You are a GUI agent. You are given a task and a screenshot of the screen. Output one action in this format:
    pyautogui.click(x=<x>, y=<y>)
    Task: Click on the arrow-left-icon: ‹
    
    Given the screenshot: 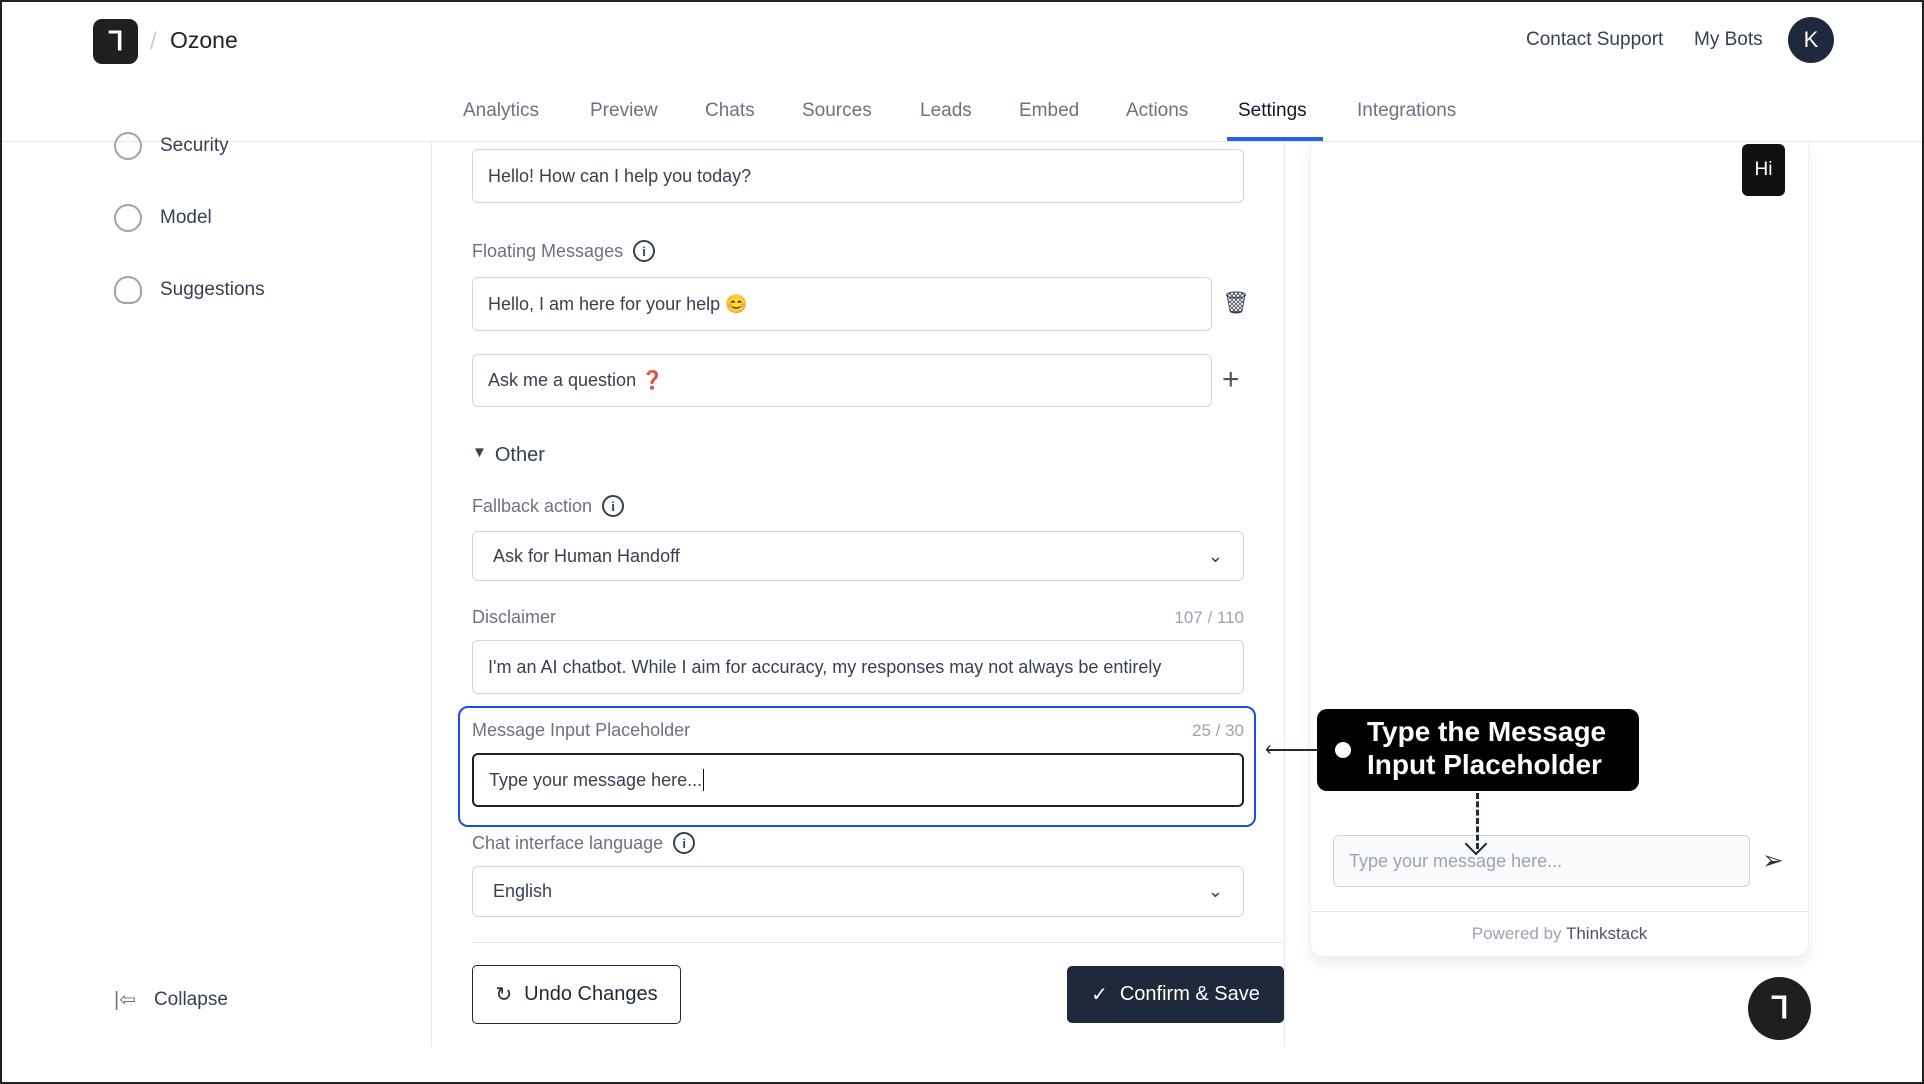 What is the action you would take?
    pyautogui.click(x=1268, y=749)
    